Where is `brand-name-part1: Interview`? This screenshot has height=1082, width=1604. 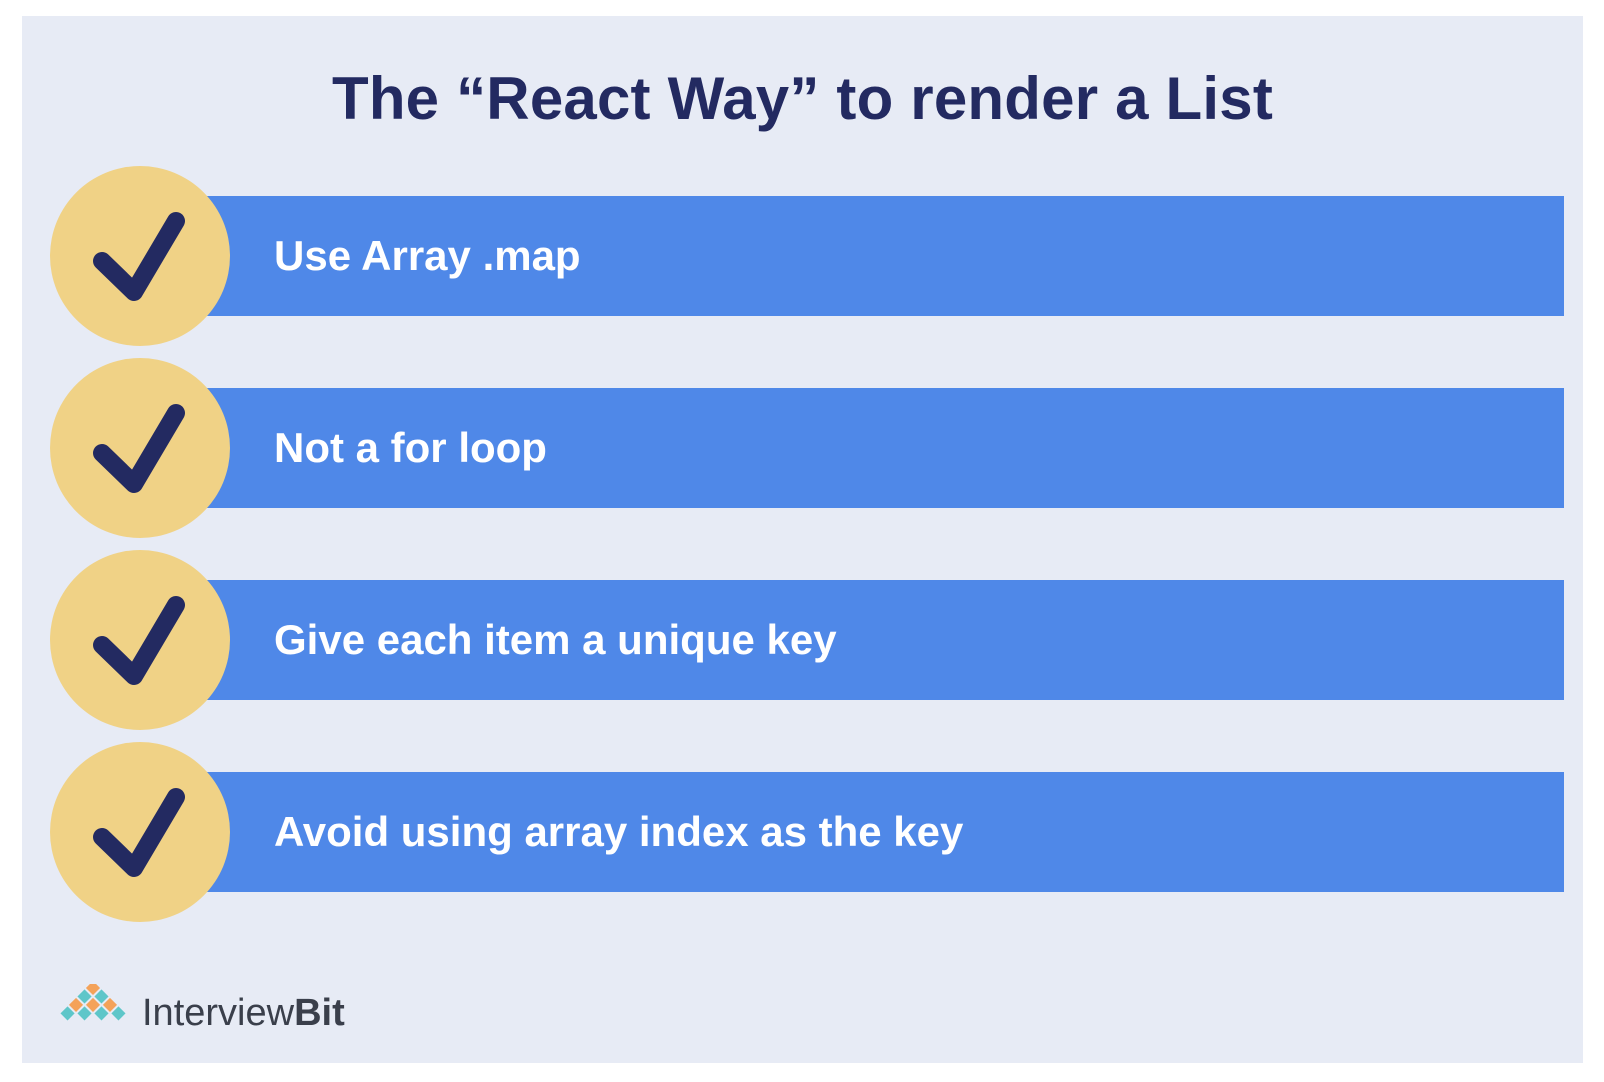
brand-name-part1: Interview is located at coordinates (218, 1013).